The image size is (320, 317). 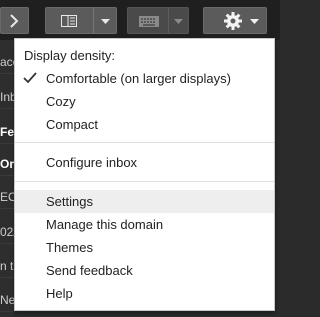 What do you see at coordinates (7, 178) in the screenshot?
I see `message-list: acc Inbo Fe Ord EO 02/ n th Ne` at bounding box center [7, 178].